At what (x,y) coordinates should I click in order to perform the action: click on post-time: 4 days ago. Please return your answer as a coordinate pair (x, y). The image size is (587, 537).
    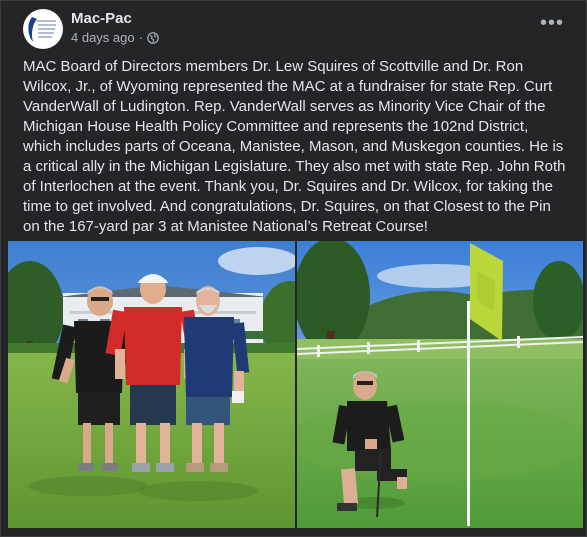
    Looking at the image, I should click on (103, 37).